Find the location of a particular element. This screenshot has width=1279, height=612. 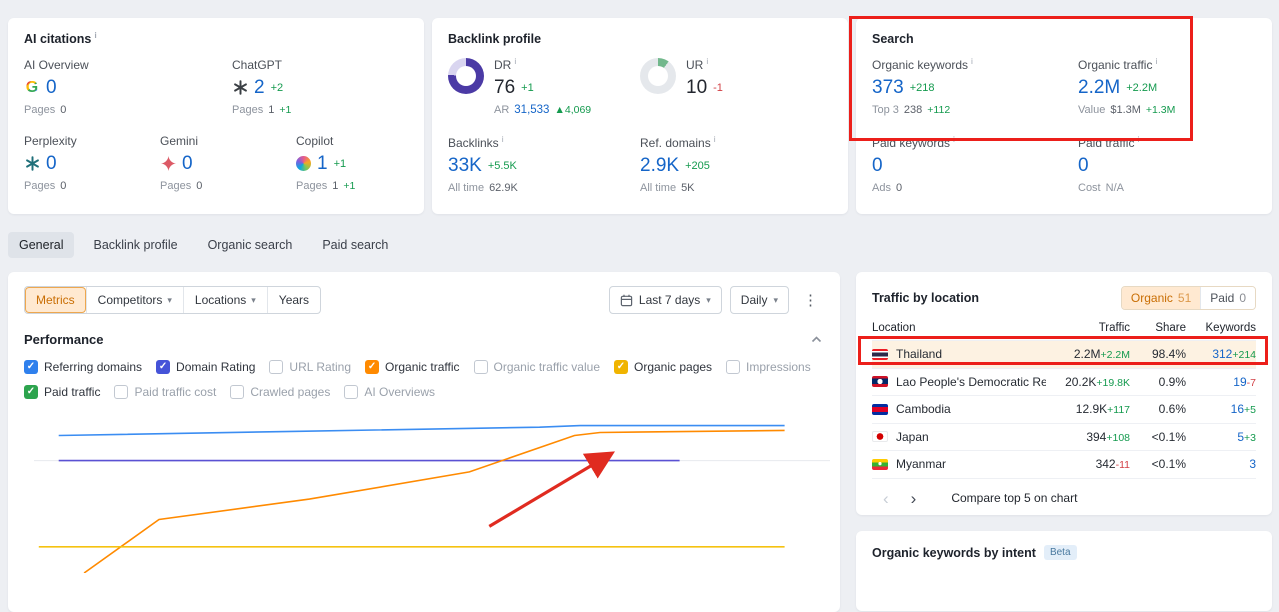

location-row-japan: Japan 394+108 <0.1% 5+3 is located at coordinates (1064, 436).